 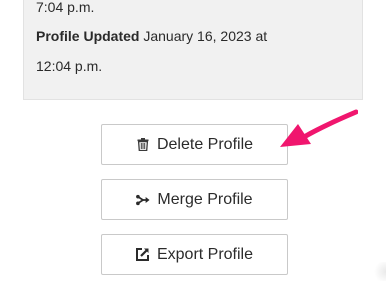 What do you see at coordinates (143, 255) in the screenshot?
I see `export-icon` at bounding box center [143, 255].